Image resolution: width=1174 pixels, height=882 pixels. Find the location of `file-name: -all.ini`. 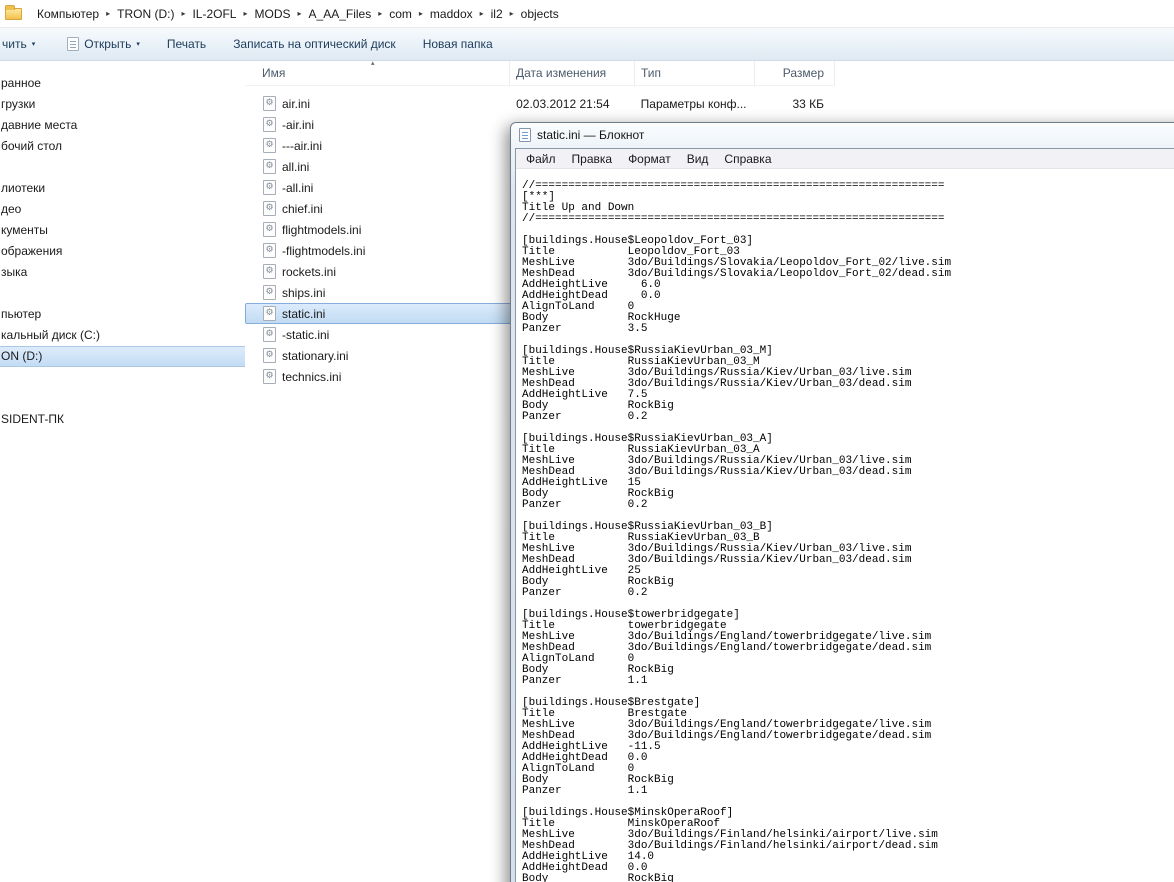

file-name: -all.ini is located at coordinates (298, 187).